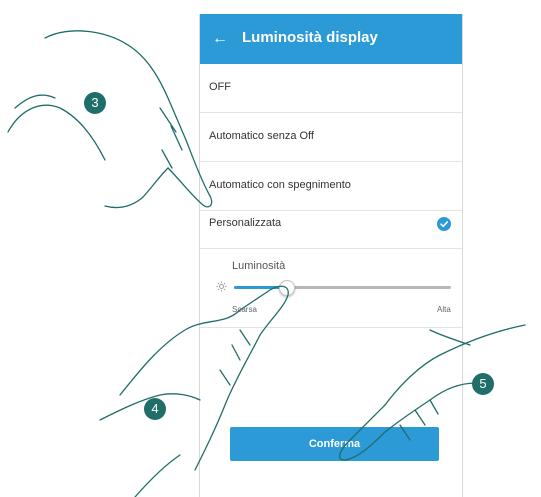 The image size is (541, 497). What do you see at coordinates (334, 444) in the screenshot?
I see `confirm-button: Conferma` at bounding box center [334, 444].